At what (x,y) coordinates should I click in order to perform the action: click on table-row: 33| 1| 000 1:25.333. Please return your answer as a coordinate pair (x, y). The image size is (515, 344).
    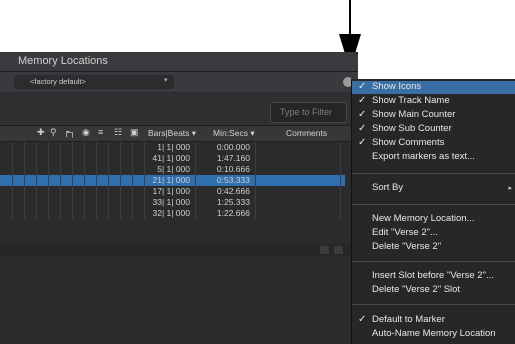
    Looking at the image, I should click on (172, 202).